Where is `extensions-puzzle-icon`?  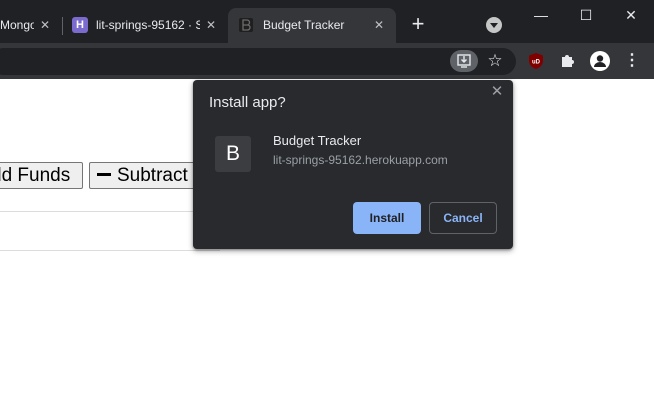 extensions-puzzle-icon is located at coordinates (568, 61).